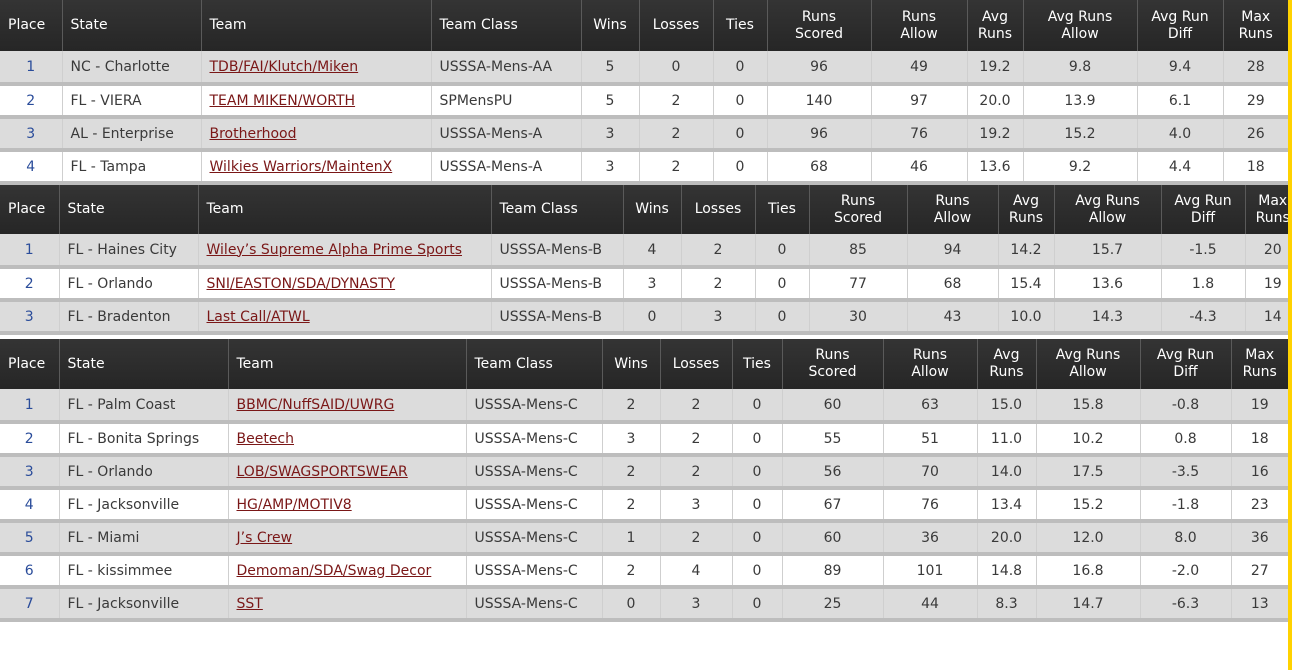 Image resolution: width=1292 pixels, height=670 pixels. What do you see at coordinates (258, 317) in the screenshot?
I see `team-link: Last Call/ATWL` at bounding box center [258, 317].